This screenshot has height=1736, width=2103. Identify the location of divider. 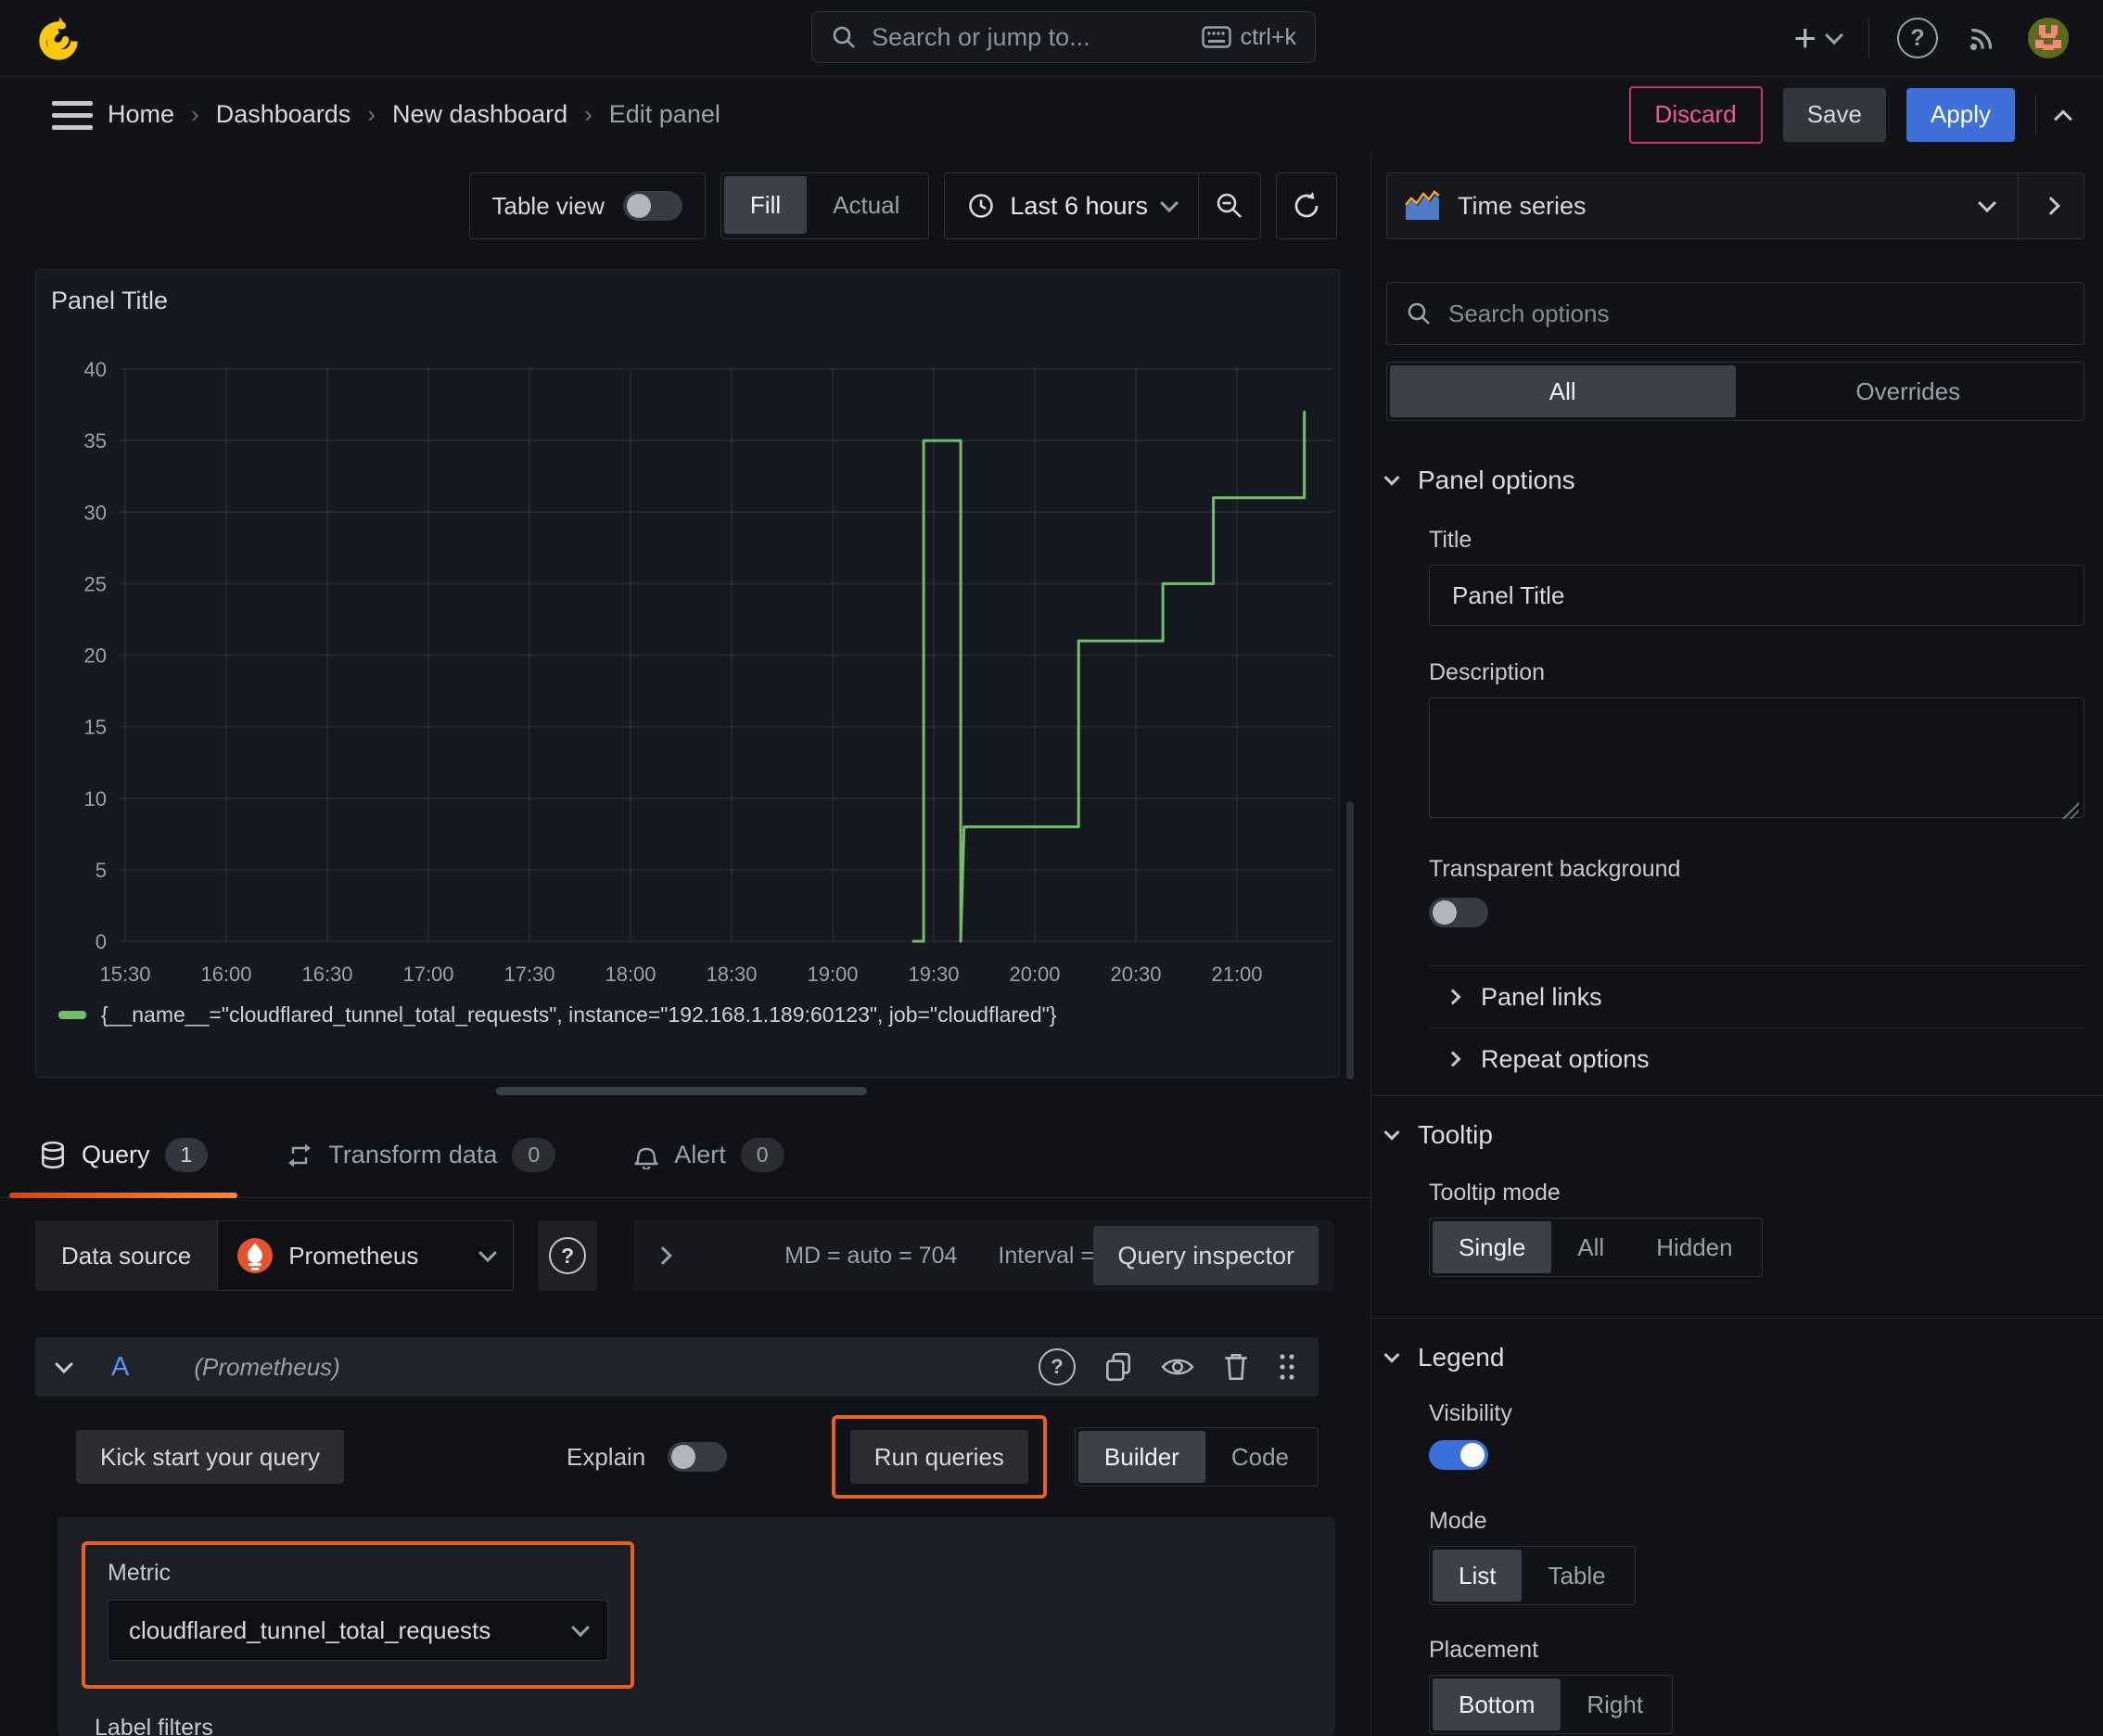
(1868, 38).